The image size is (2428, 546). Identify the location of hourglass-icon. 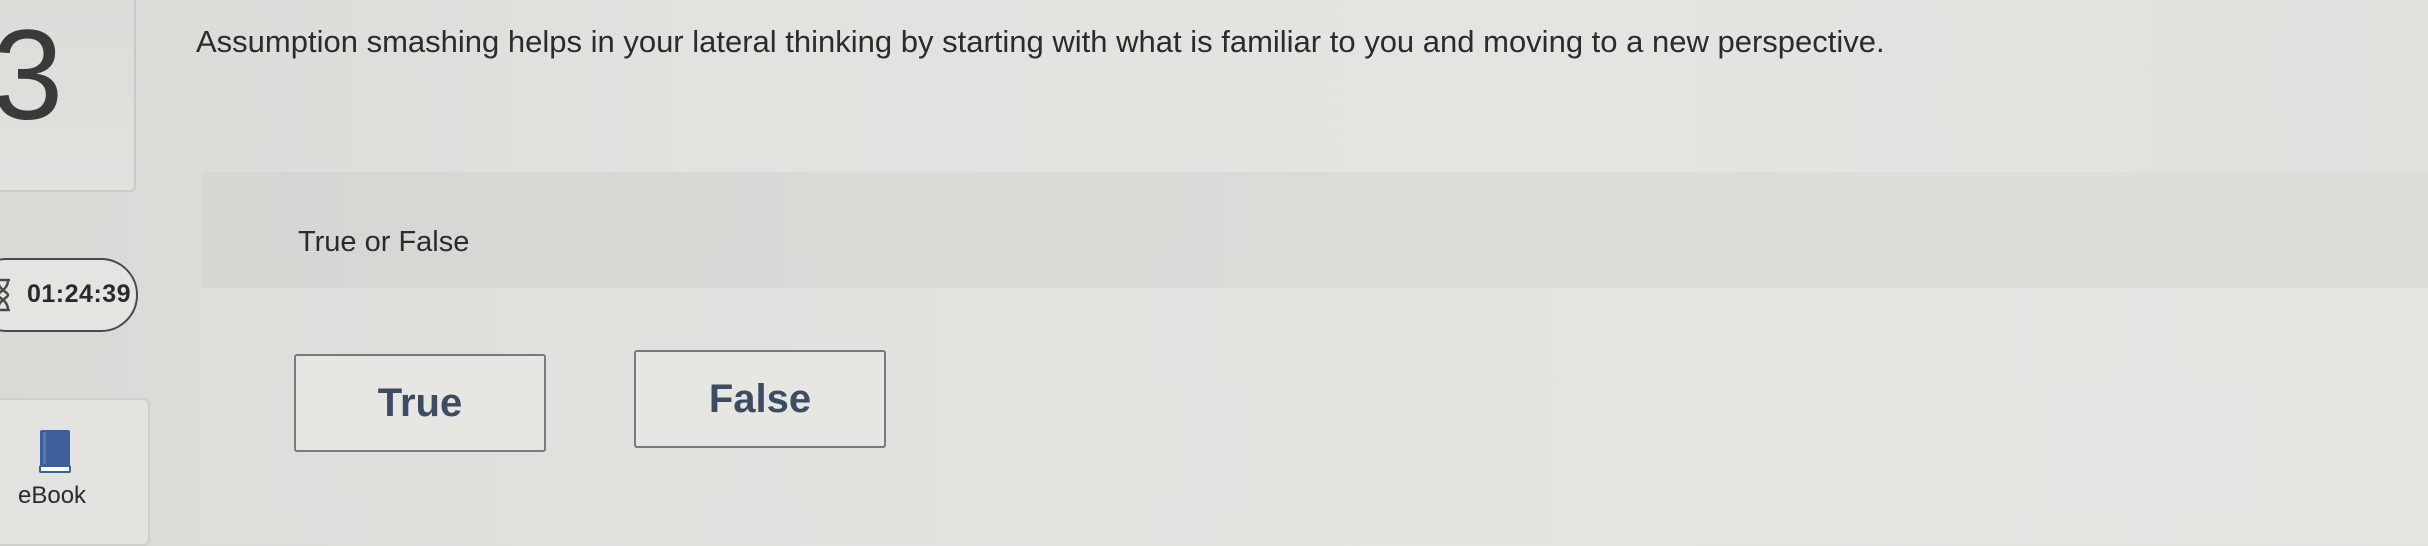
(5, 295).